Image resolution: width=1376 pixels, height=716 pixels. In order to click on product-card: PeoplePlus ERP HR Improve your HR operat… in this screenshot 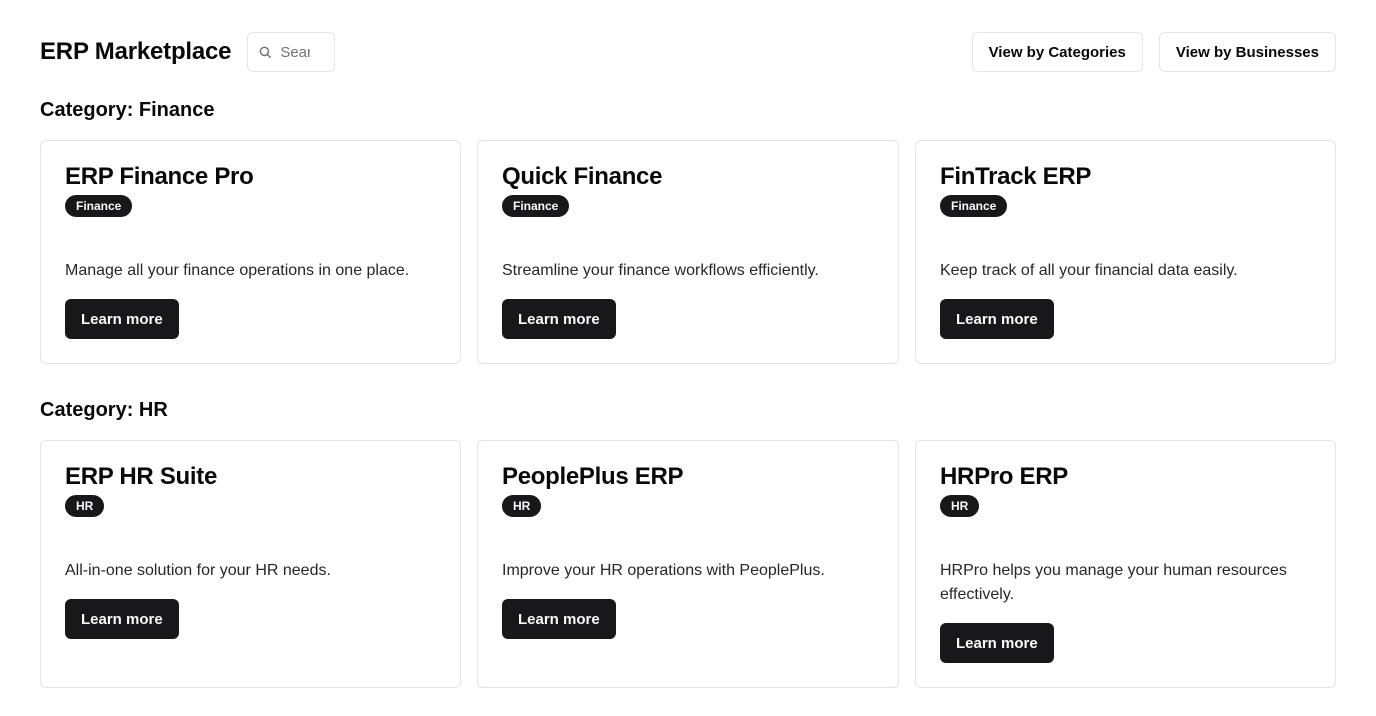, I will do `click(688, 564)`.